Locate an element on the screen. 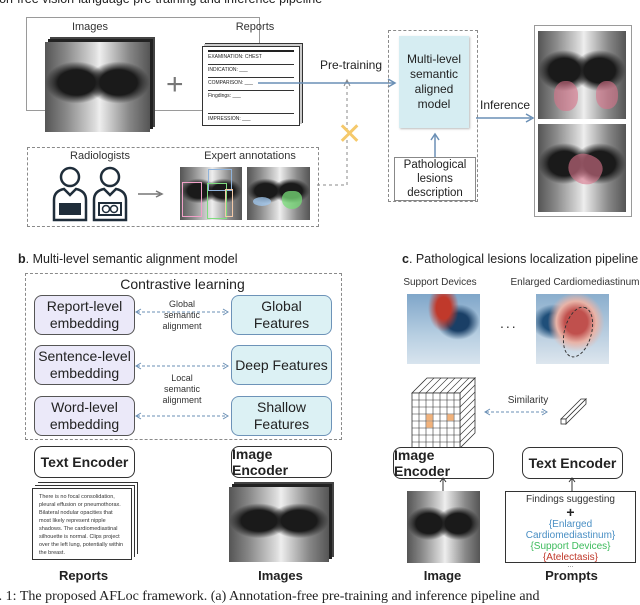 The image size is (640, 605). radiologists-label: Radiologists is located at coordinates (100, 156).